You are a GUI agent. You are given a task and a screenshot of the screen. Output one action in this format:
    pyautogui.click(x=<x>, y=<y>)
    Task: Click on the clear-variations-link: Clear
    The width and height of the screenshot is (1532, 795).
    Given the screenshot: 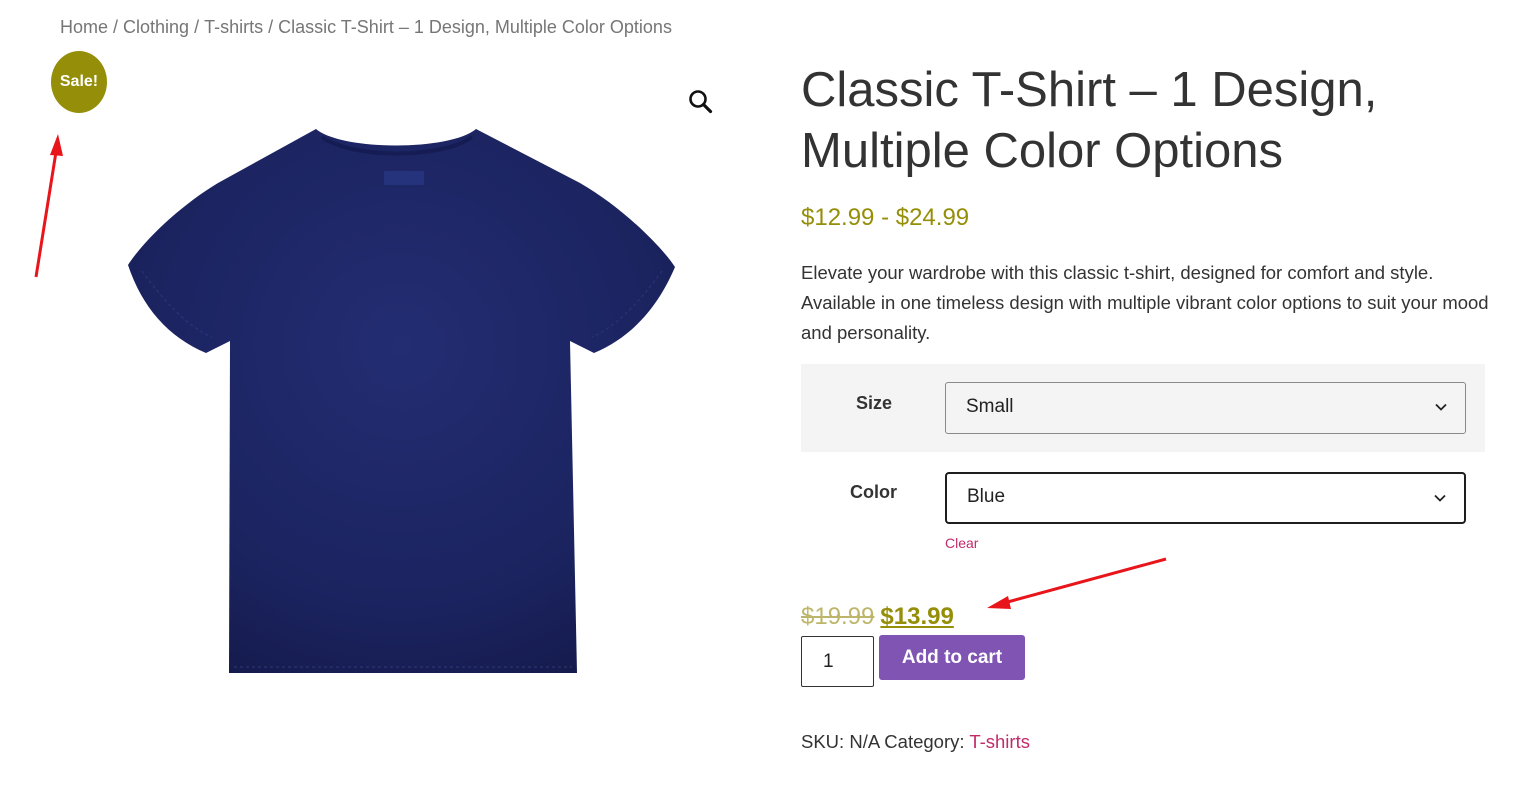 What is the action you would take?
    pyautogui.click(x=961, y=543)
    